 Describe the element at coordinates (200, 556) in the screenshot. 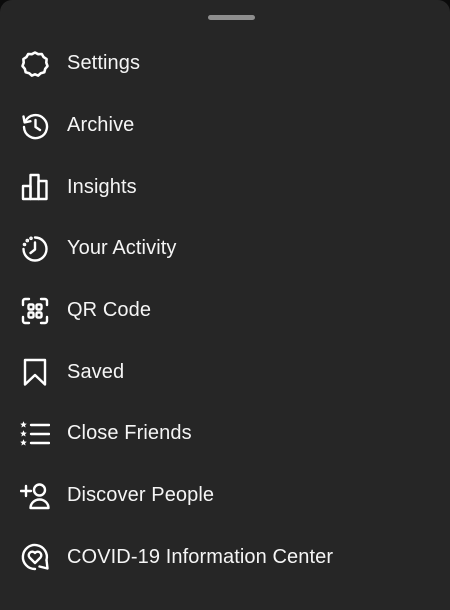

I see `menu-item-label: COVID-19 Information Center` at that location.